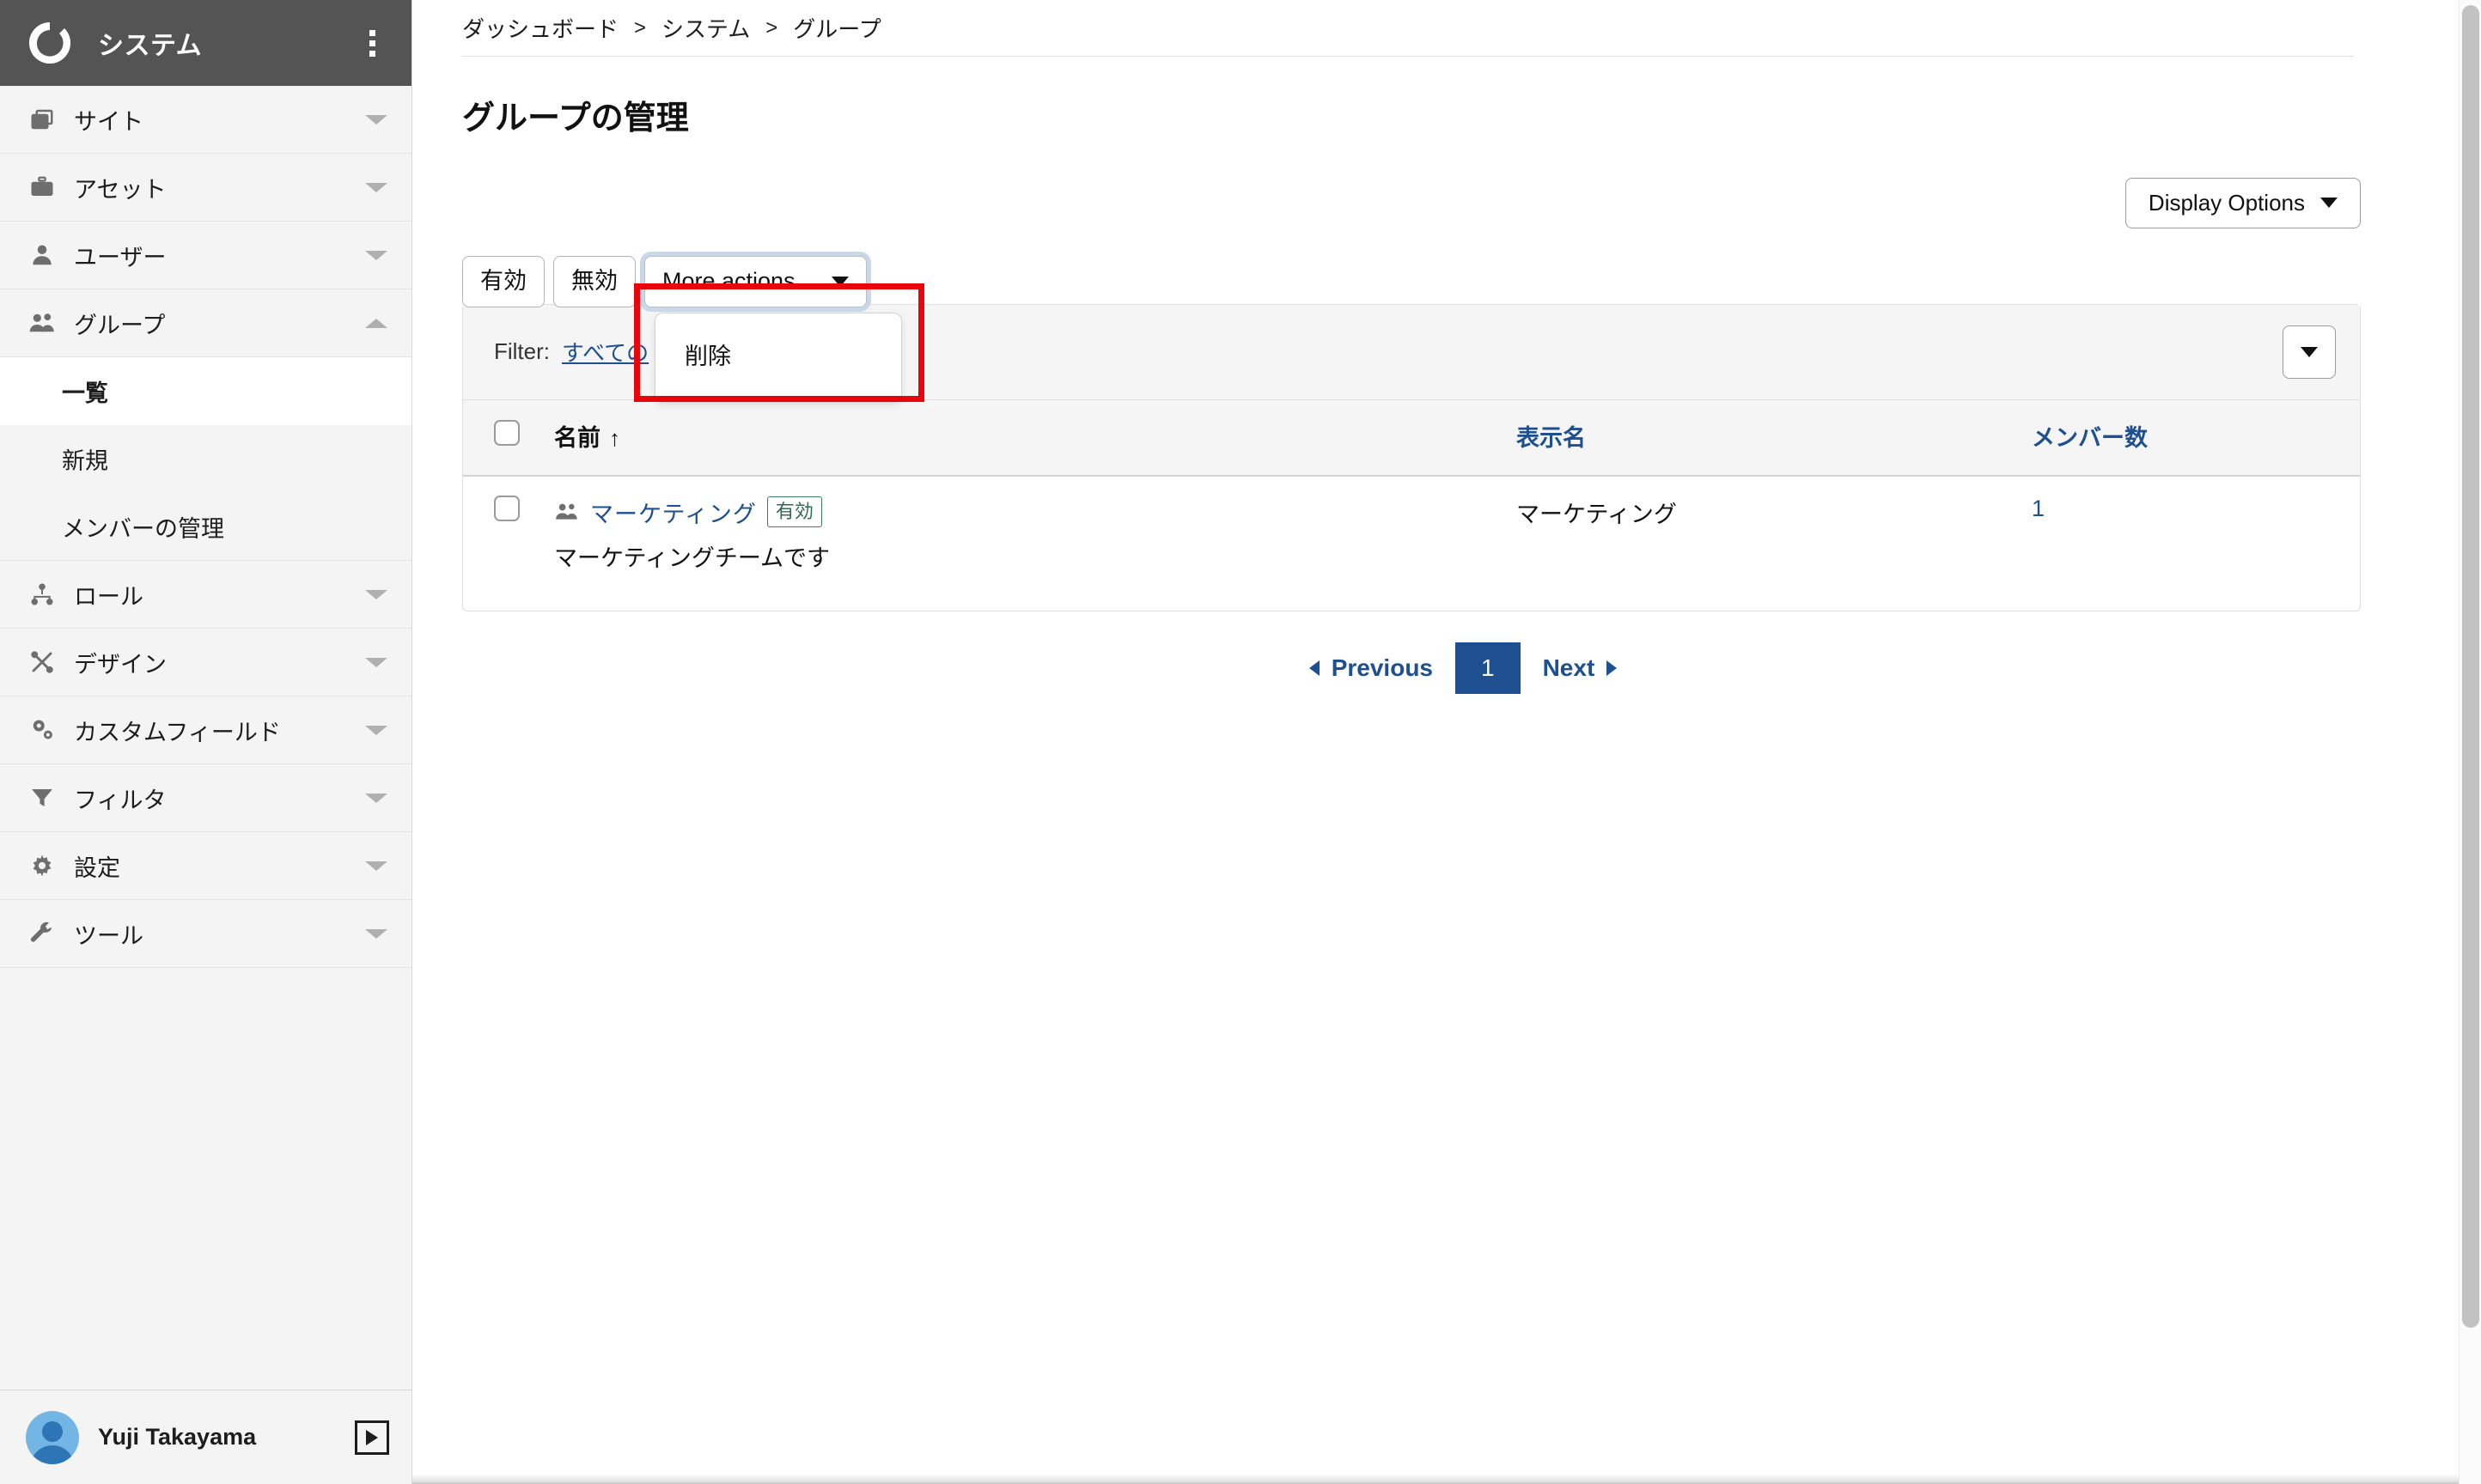 The image size is (2481, 1484). I want to click on row-checkbox, so click(507, 508).